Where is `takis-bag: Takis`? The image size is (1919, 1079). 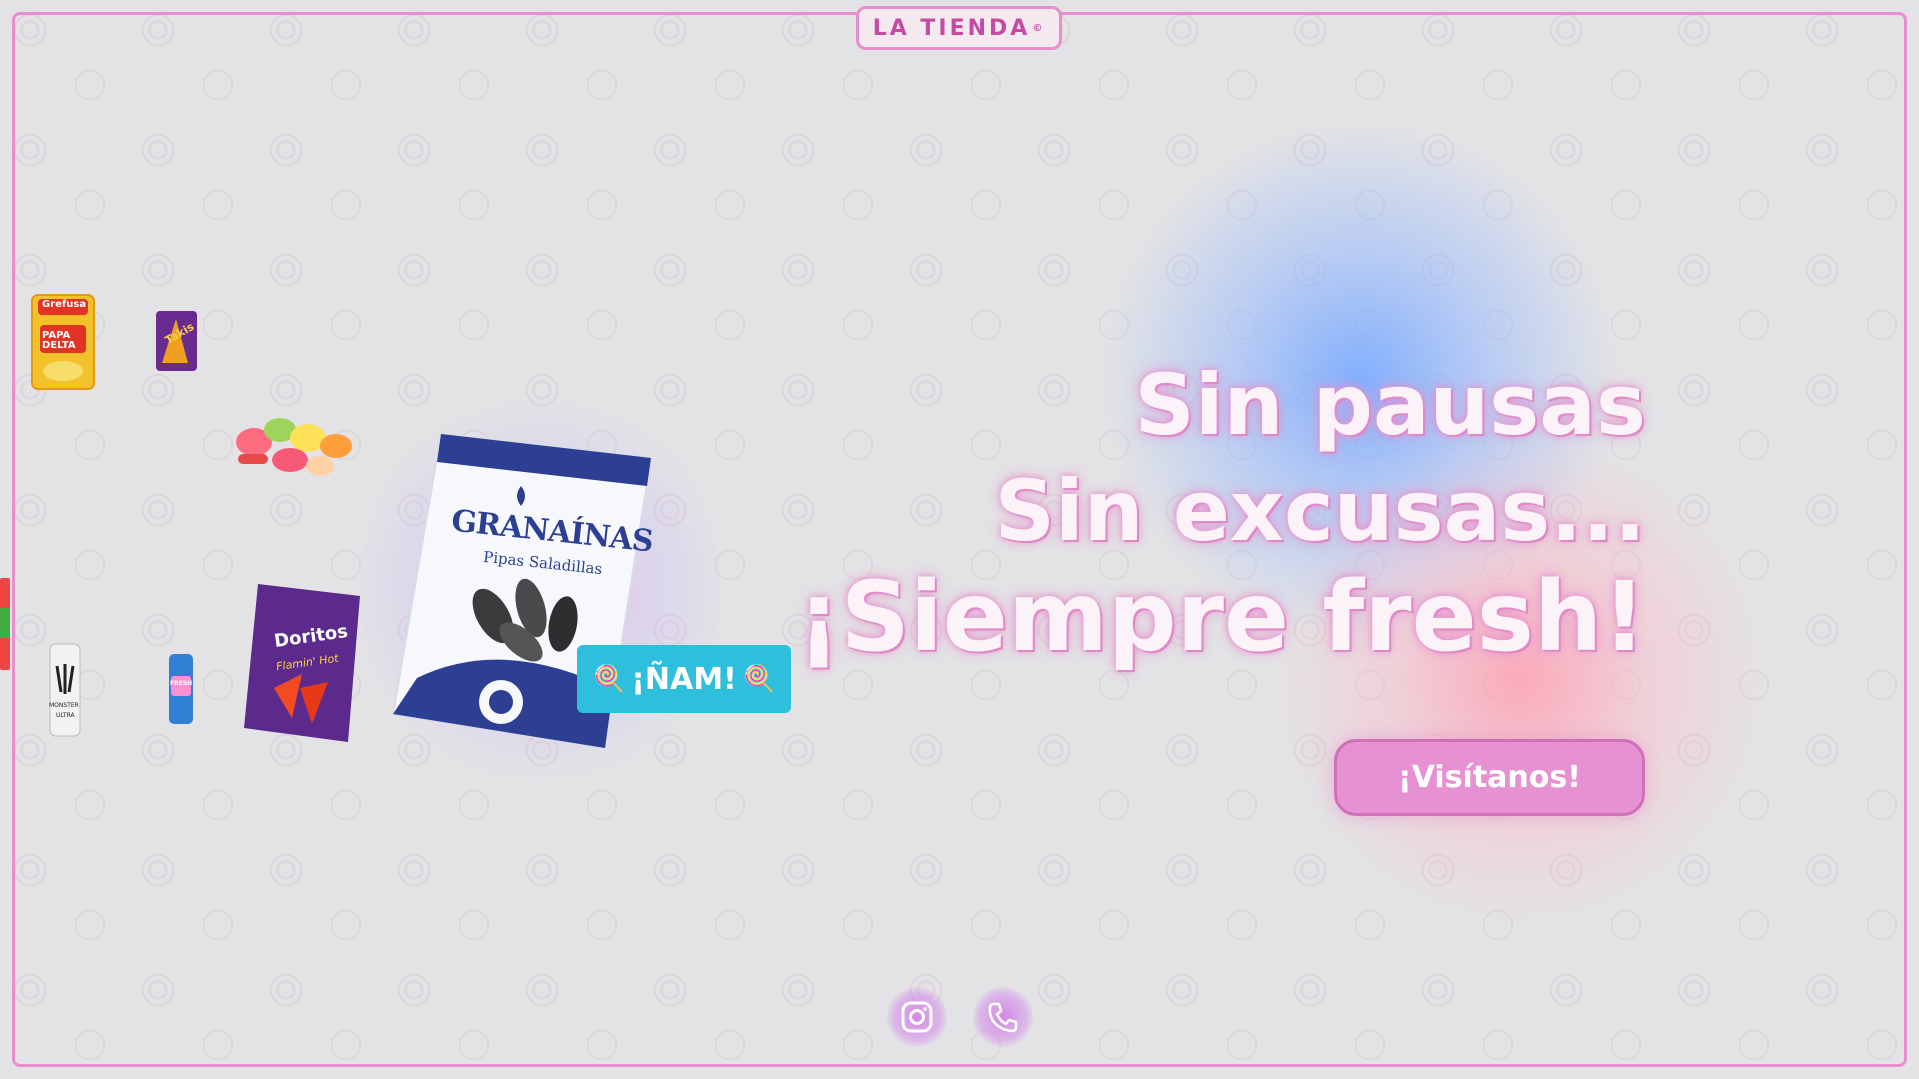
takis-bag: Takis is located at coordinates (176, 341).